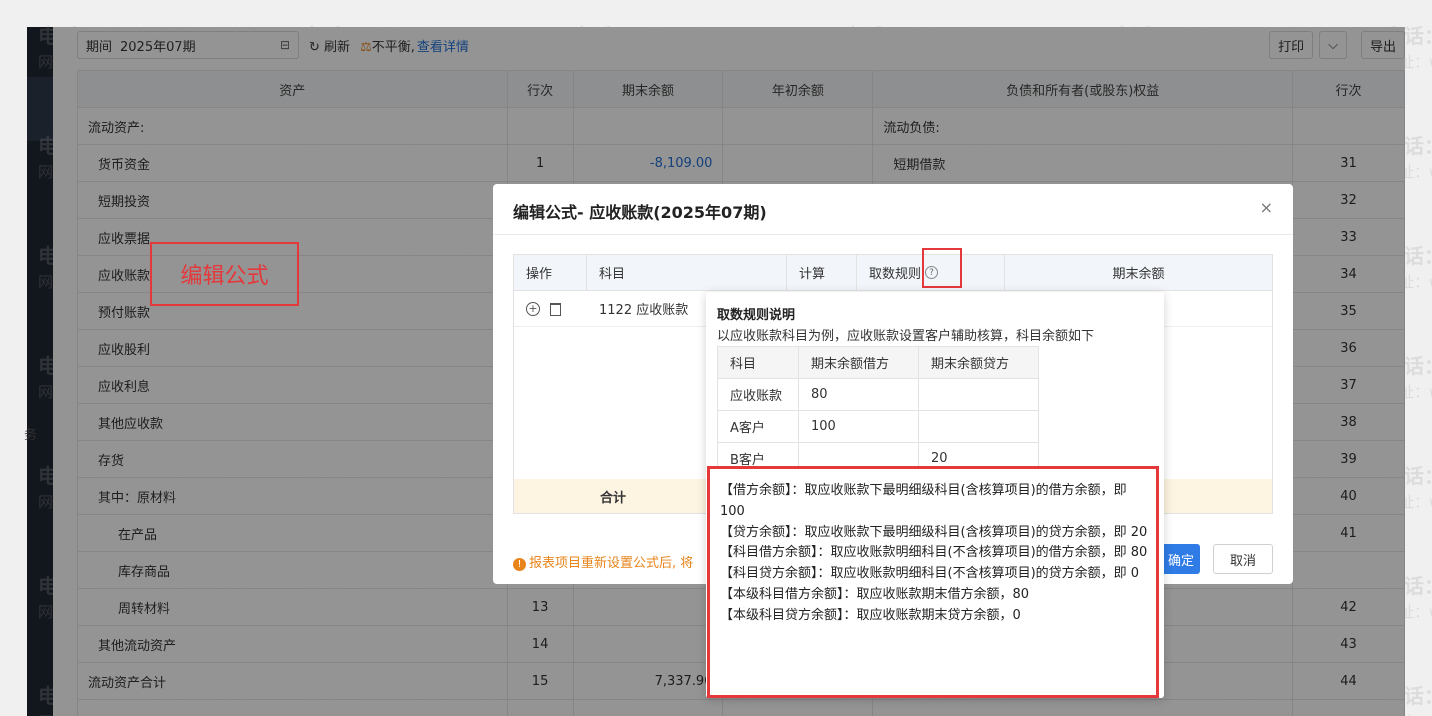 Image resolution: width=1432 pixels, height=716 pixels. I want to click on rule-line: 【科目贷方余额】：取应收账款明细科目(不含核算项目)的贷方余额，即 0, so click(930, 574).